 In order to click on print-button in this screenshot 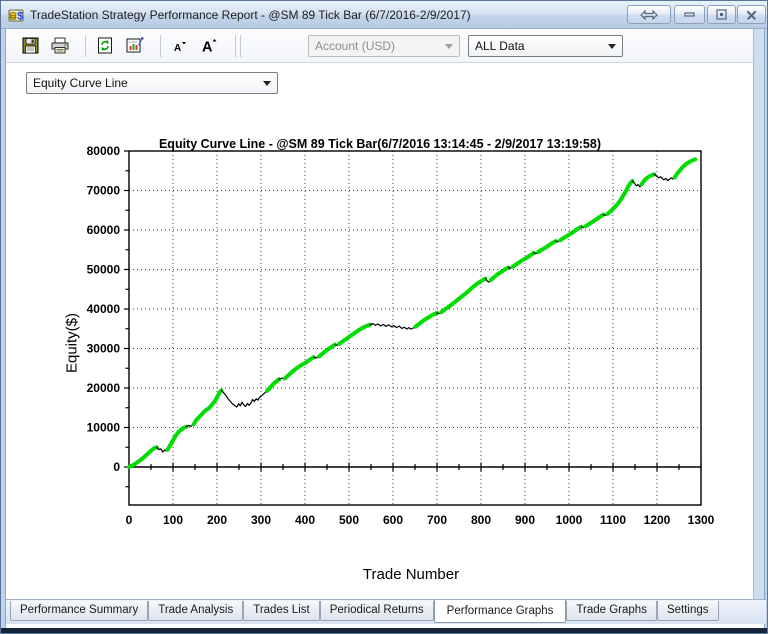, I will do `click(60, 46)`.